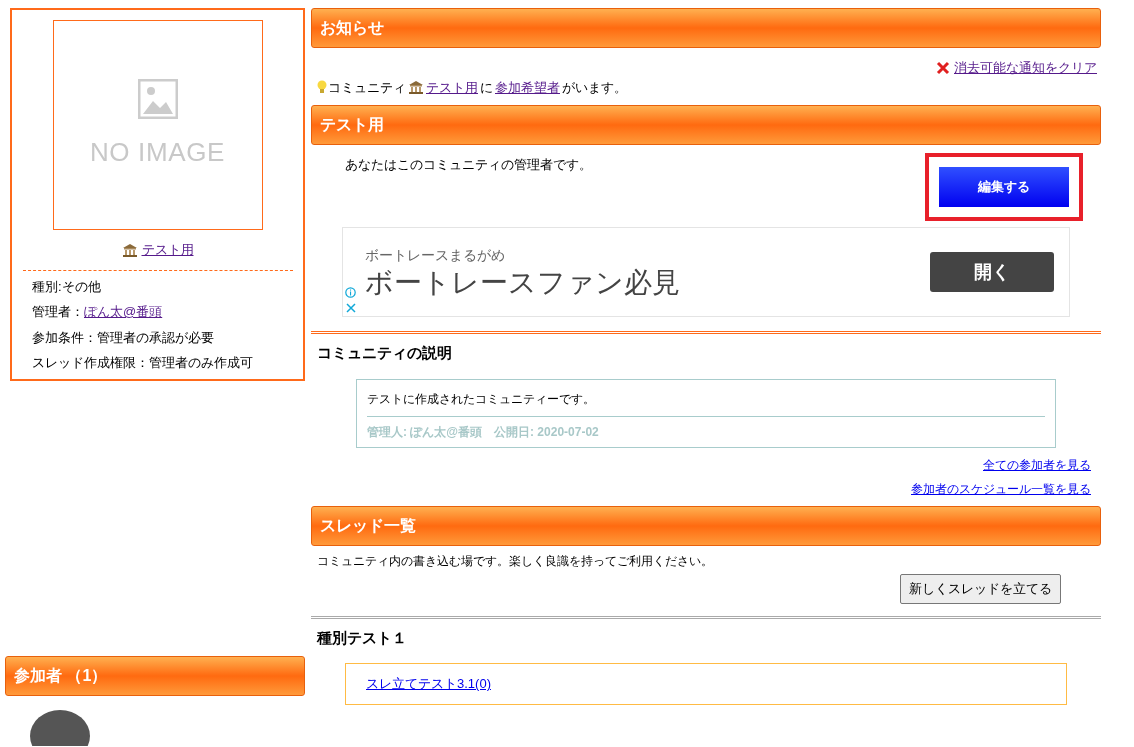  What do you see at coordinates (90, 363) in the screenshot?
I see `detail-label: スレッド作成権限：` at bounding box center [90, 363].